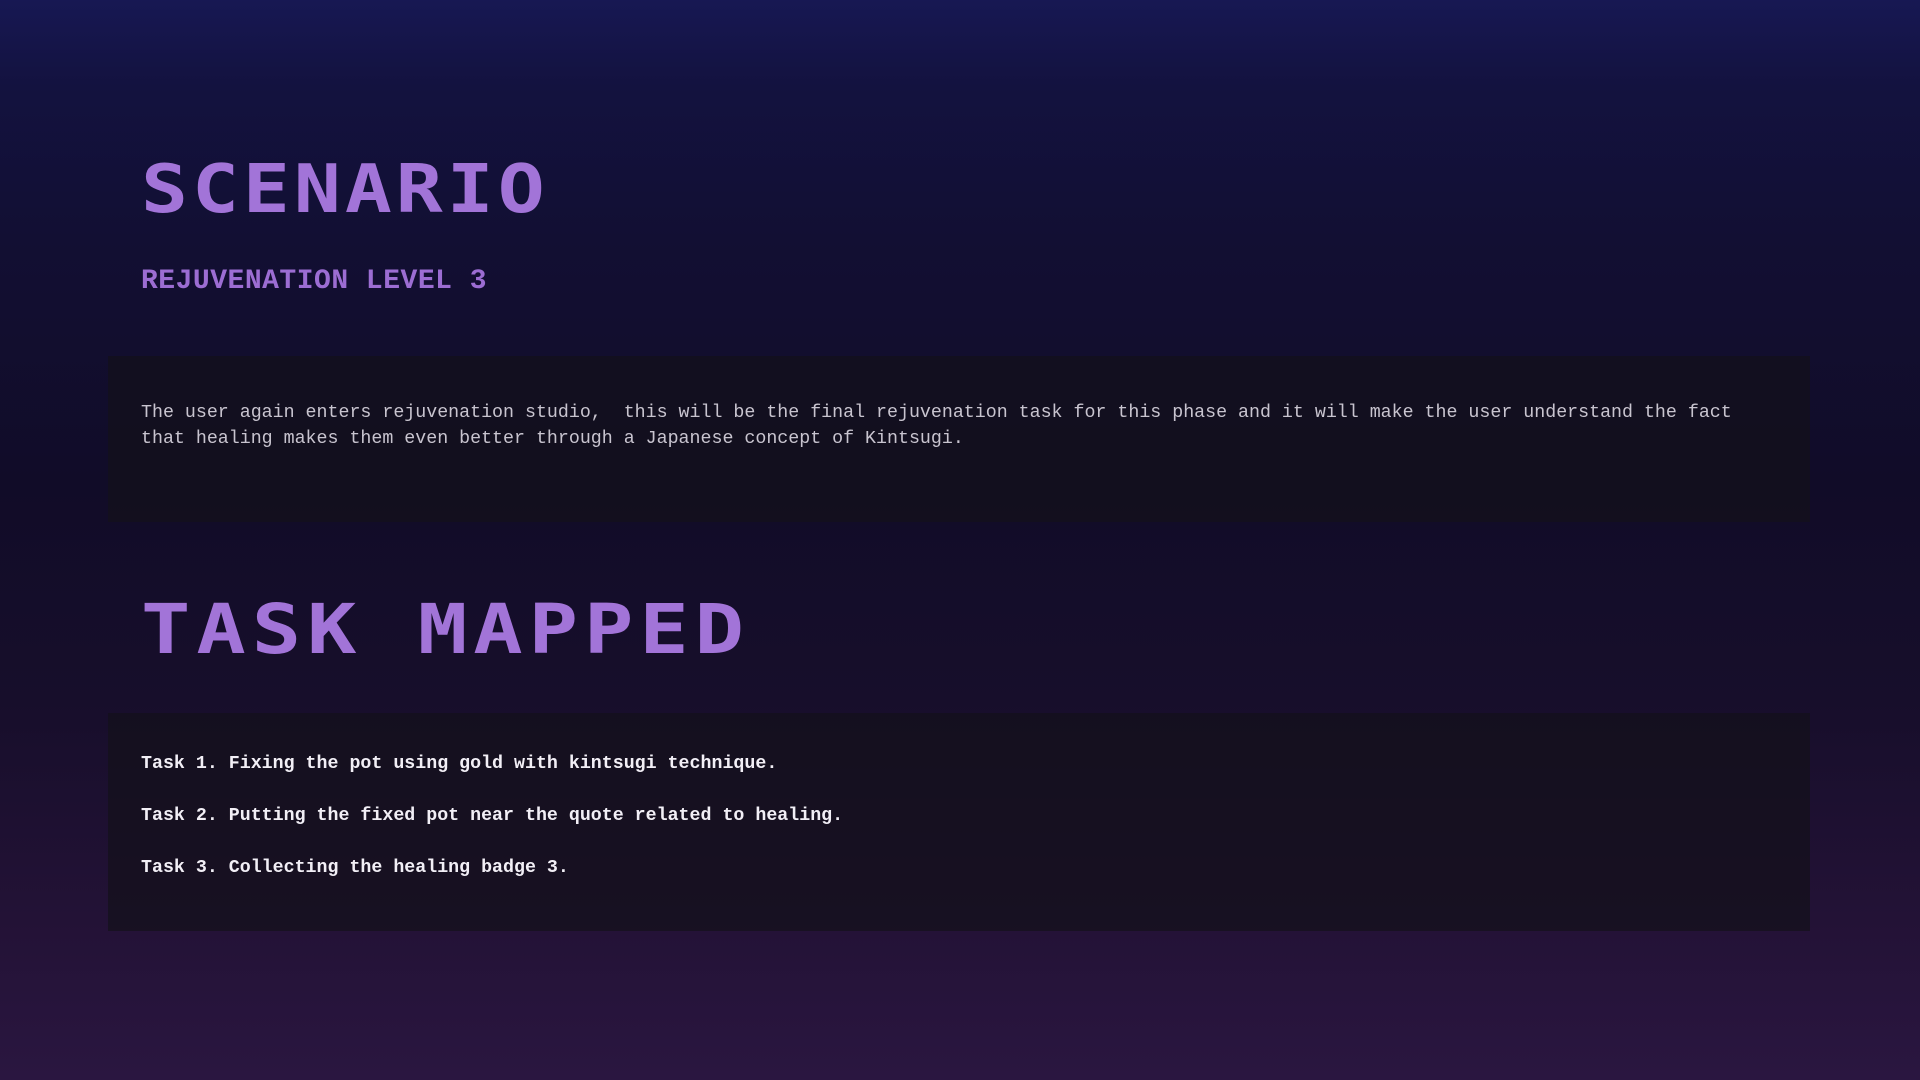  What do you see at coordinates (314, 281) in the screenshot?
I see `scenario-subtitle: REJUVENATION LEVEL 3` at bounding box center [314, 281].